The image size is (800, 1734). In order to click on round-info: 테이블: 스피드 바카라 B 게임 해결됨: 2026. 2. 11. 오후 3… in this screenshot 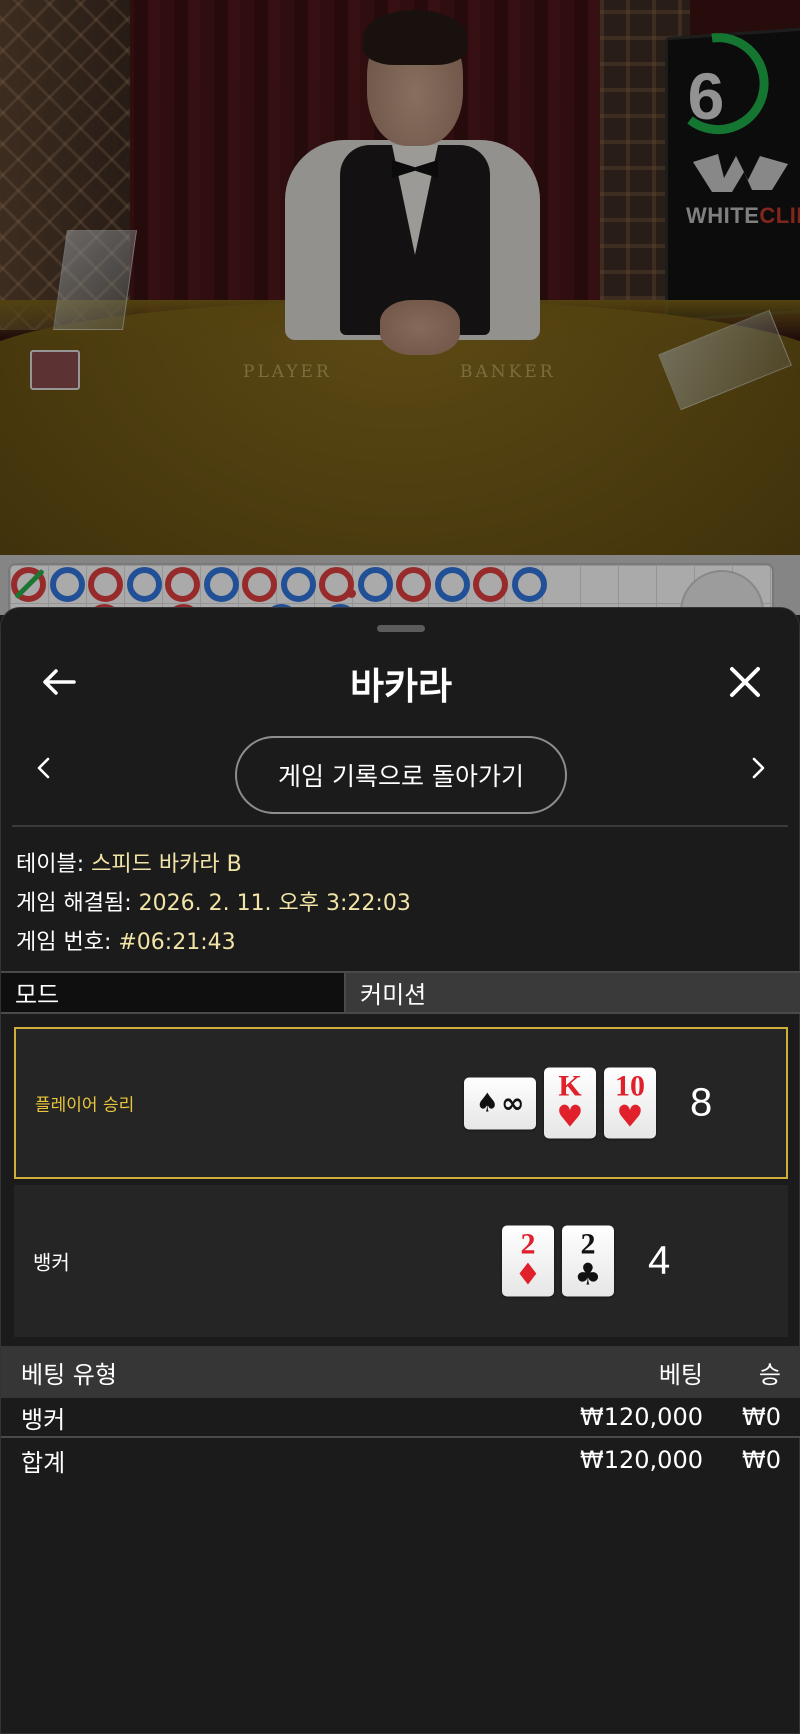, I will do `click(213, 903)`.